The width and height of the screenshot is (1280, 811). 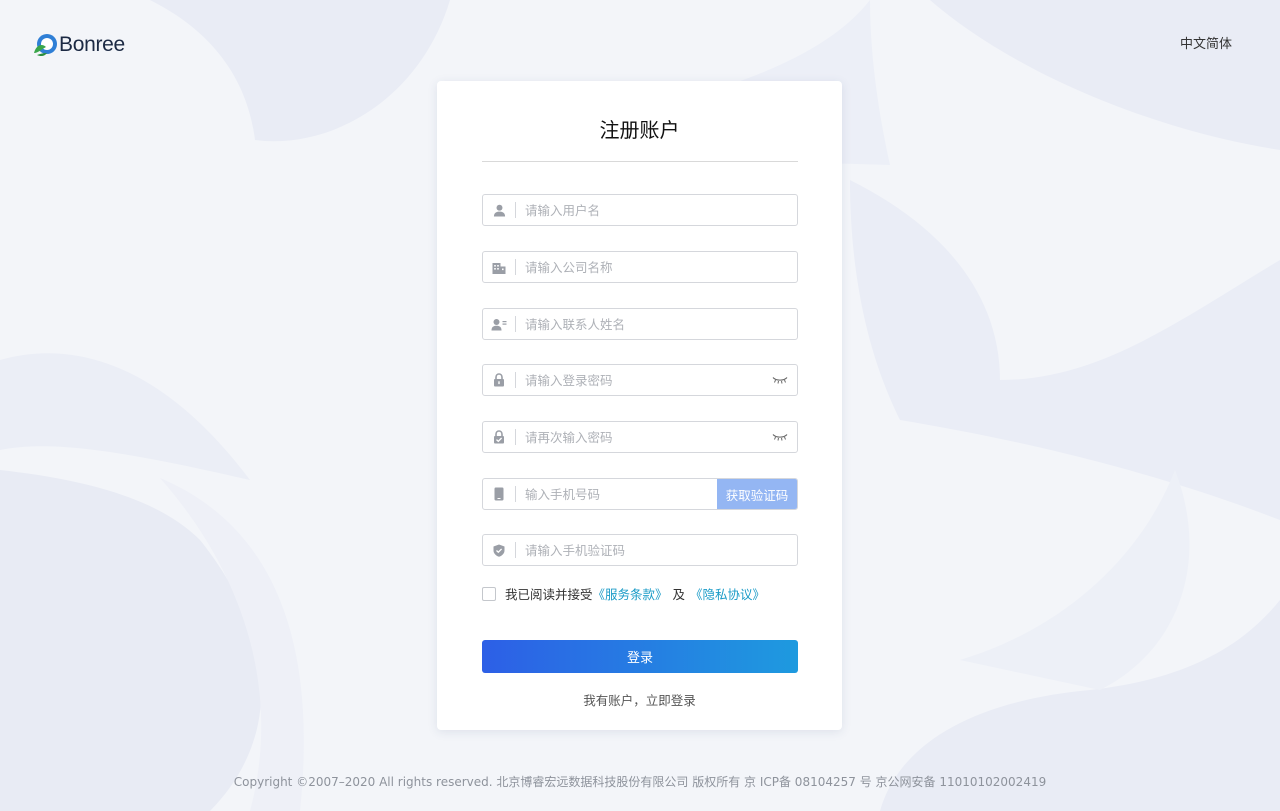 What do you see at coordinates (656, 267) in the screenshot?
I see `company-input` at bounding box center [656, 267].